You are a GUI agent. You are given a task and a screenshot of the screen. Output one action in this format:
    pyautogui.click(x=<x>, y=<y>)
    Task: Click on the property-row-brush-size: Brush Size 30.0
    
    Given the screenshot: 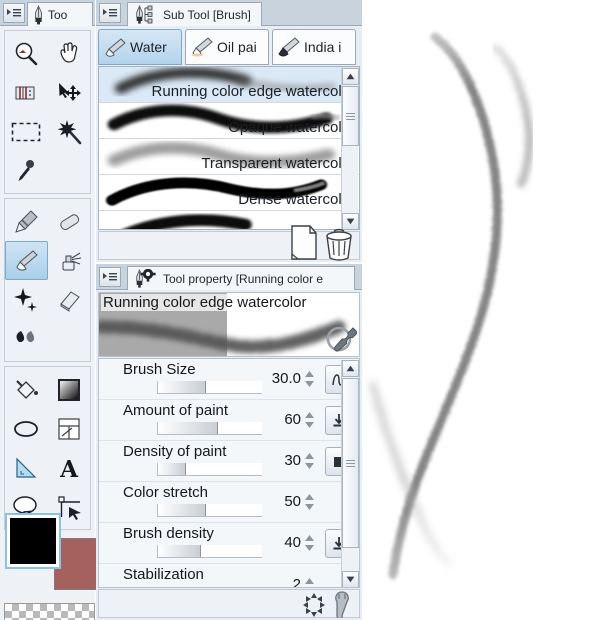 What is the action you would take?
    pyautogui.click(x=229, y=379)
    